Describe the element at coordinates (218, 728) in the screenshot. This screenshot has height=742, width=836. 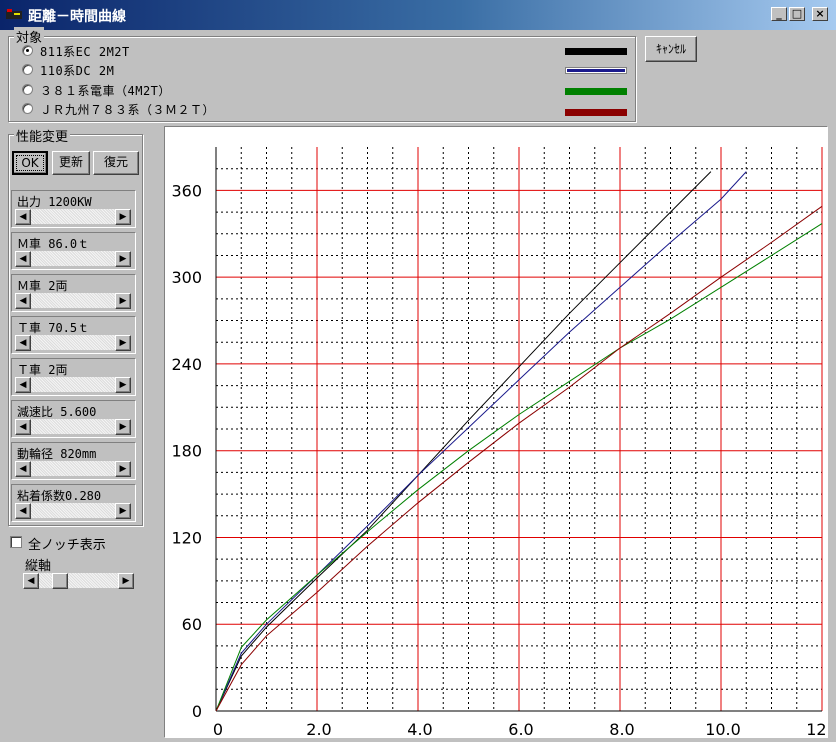
I see `x-tick-label: 0` at that location.